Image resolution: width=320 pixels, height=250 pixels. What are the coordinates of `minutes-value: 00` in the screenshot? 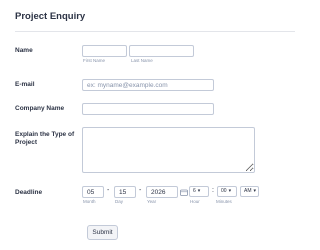 It's located at (224, 191).